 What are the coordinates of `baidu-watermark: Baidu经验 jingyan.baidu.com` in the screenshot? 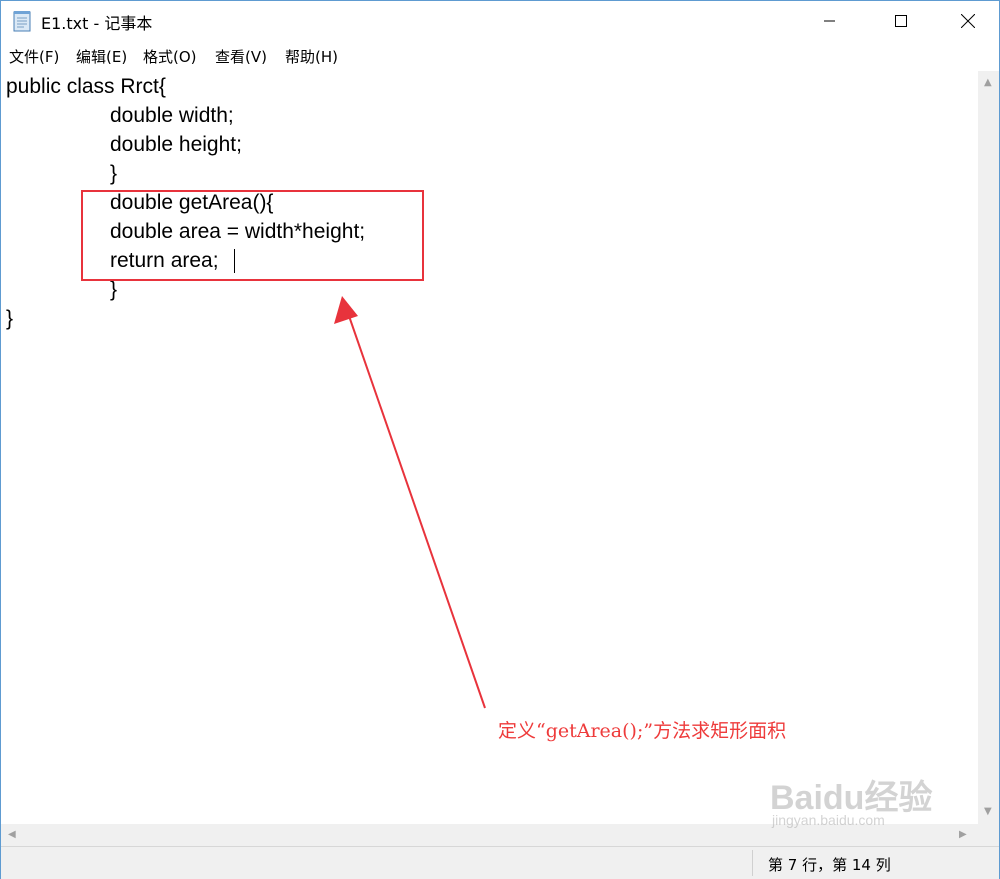 It's located at (865, 800).